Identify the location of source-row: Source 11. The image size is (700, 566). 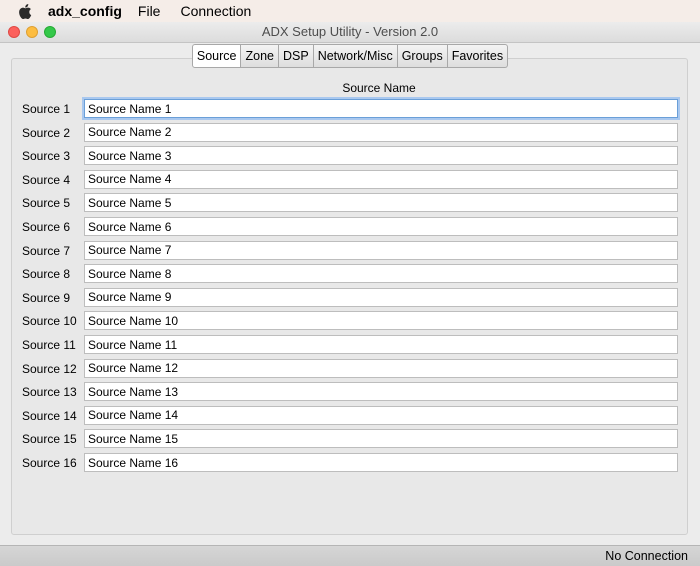
(350, 346).